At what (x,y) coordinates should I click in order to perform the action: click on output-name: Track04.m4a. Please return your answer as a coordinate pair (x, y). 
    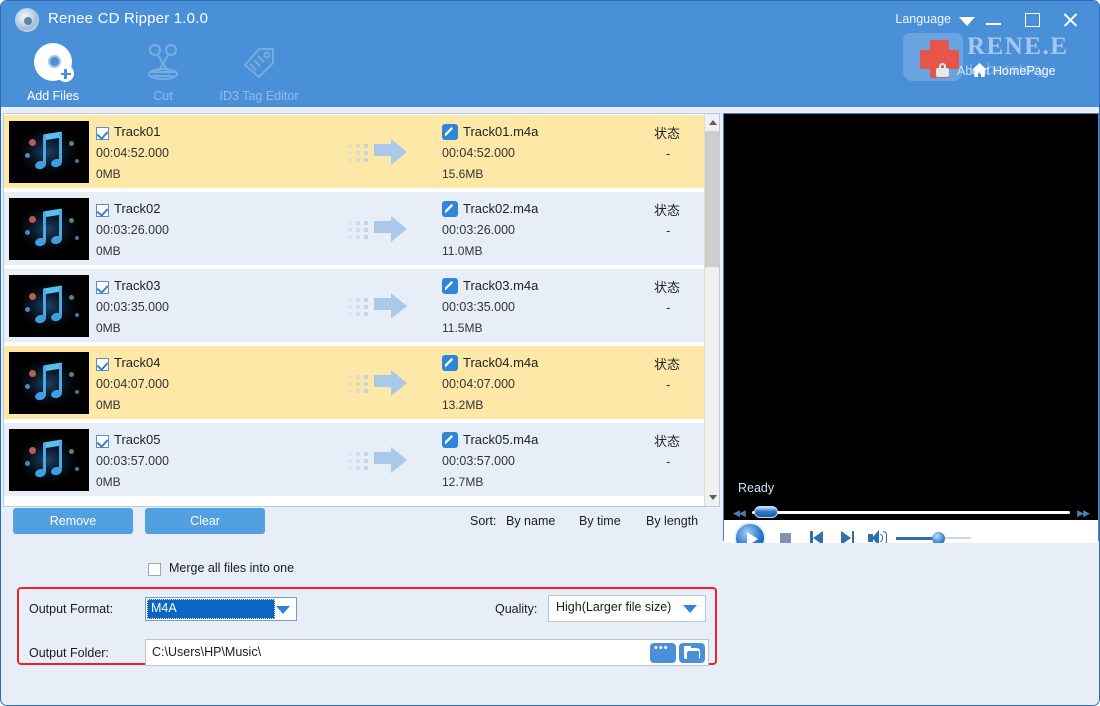
    Looking at the image, I should click on (501, 362).